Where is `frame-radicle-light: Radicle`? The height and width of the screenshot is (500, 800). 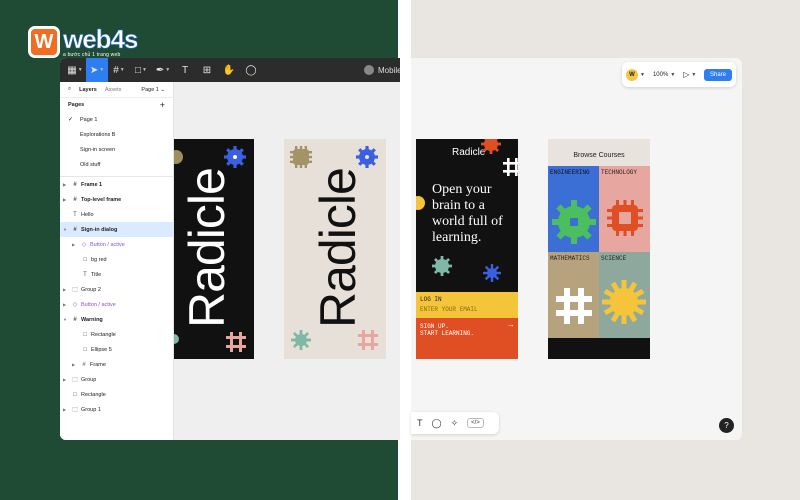 frame-radicle-light: Radicle is located at coordinates (335, 249).